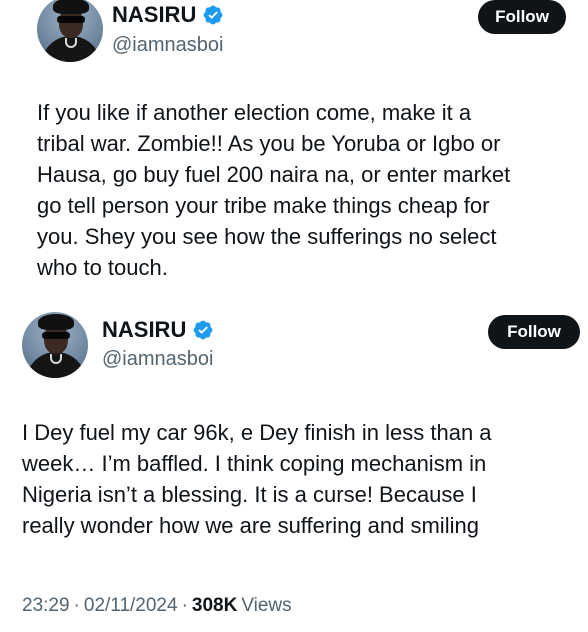 Image resolution: width=588 pixels, height=632 pixels. Describe the element at coordinates (46, 606) in the screenshot. I see `tweet-time: 23:29` at that location.